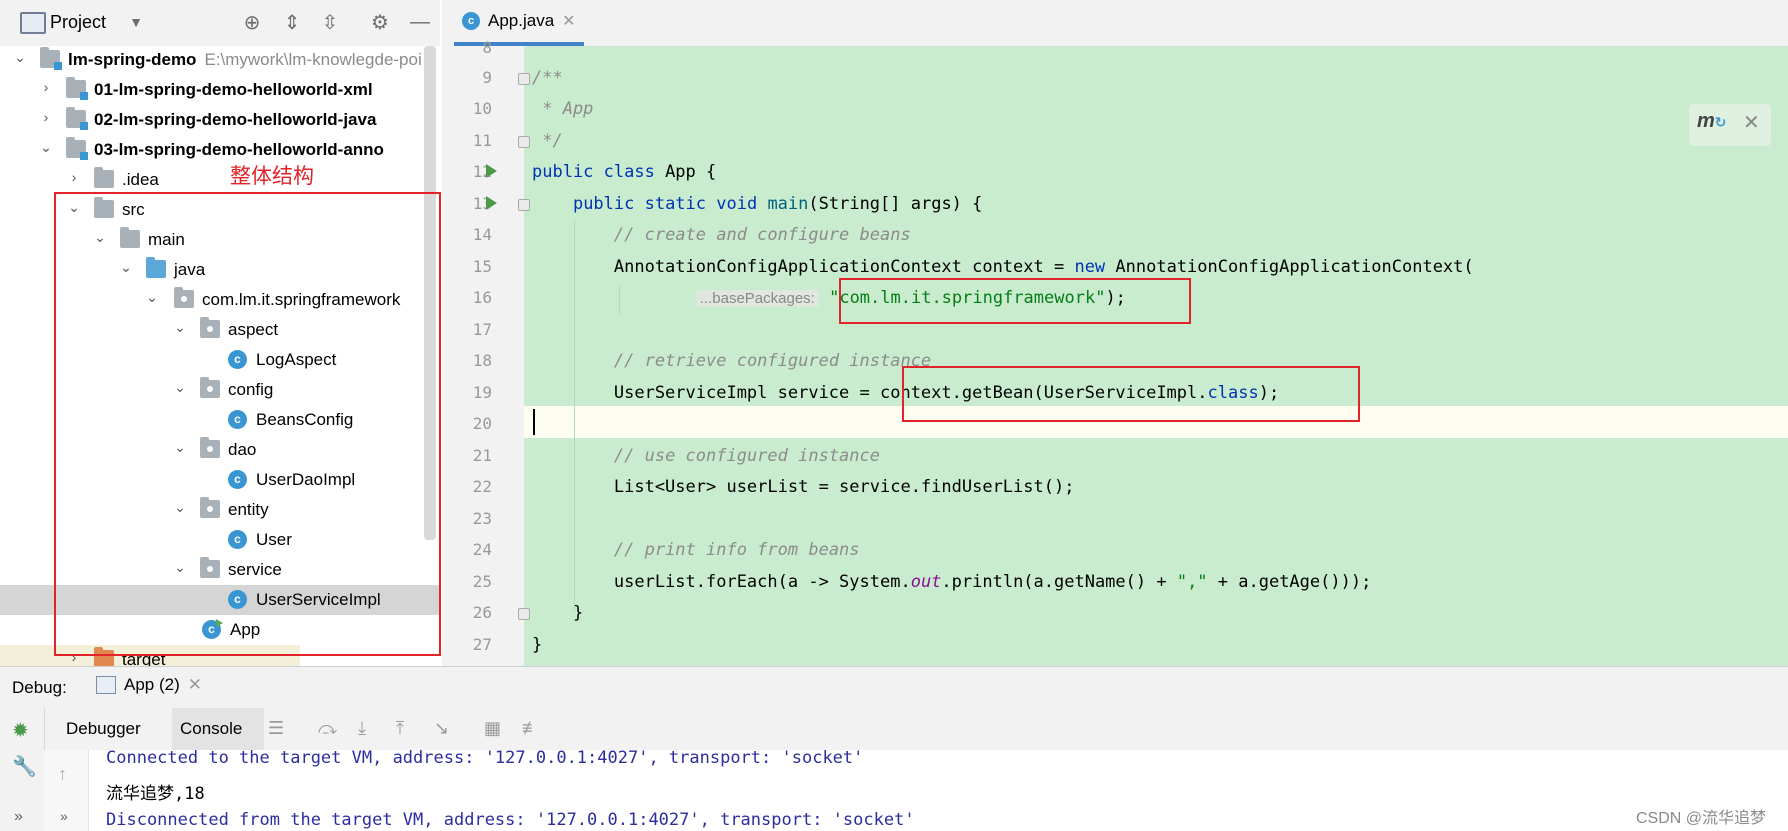 The image size is (1788, 831). I want to click on collapse-all-icon: ⇳, so click(330, 22).